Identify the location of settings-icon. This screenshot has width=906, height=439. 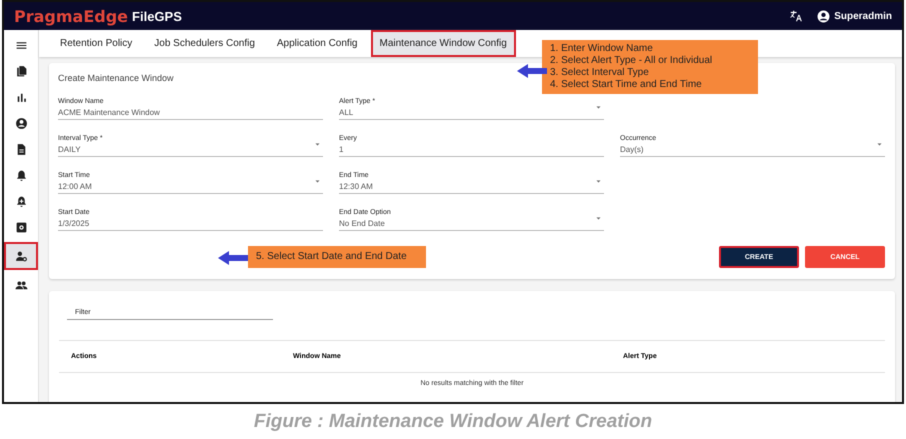
(21, 227).